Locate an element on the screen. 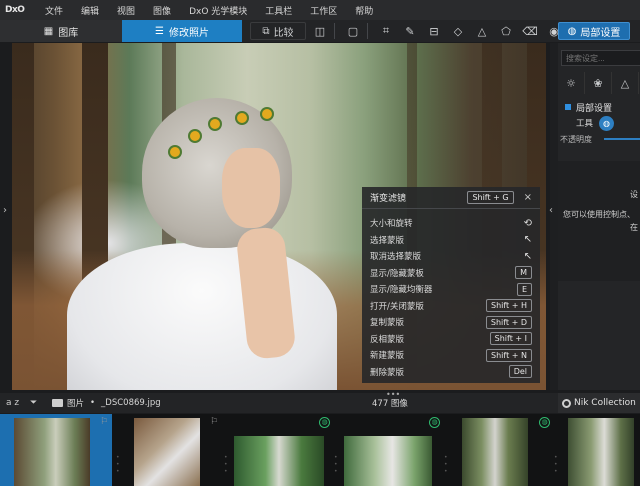 This screenshot has height=486, width=640. shortcut-row: 新建蒙版 Shift + N is located at coordinates (451, 355).